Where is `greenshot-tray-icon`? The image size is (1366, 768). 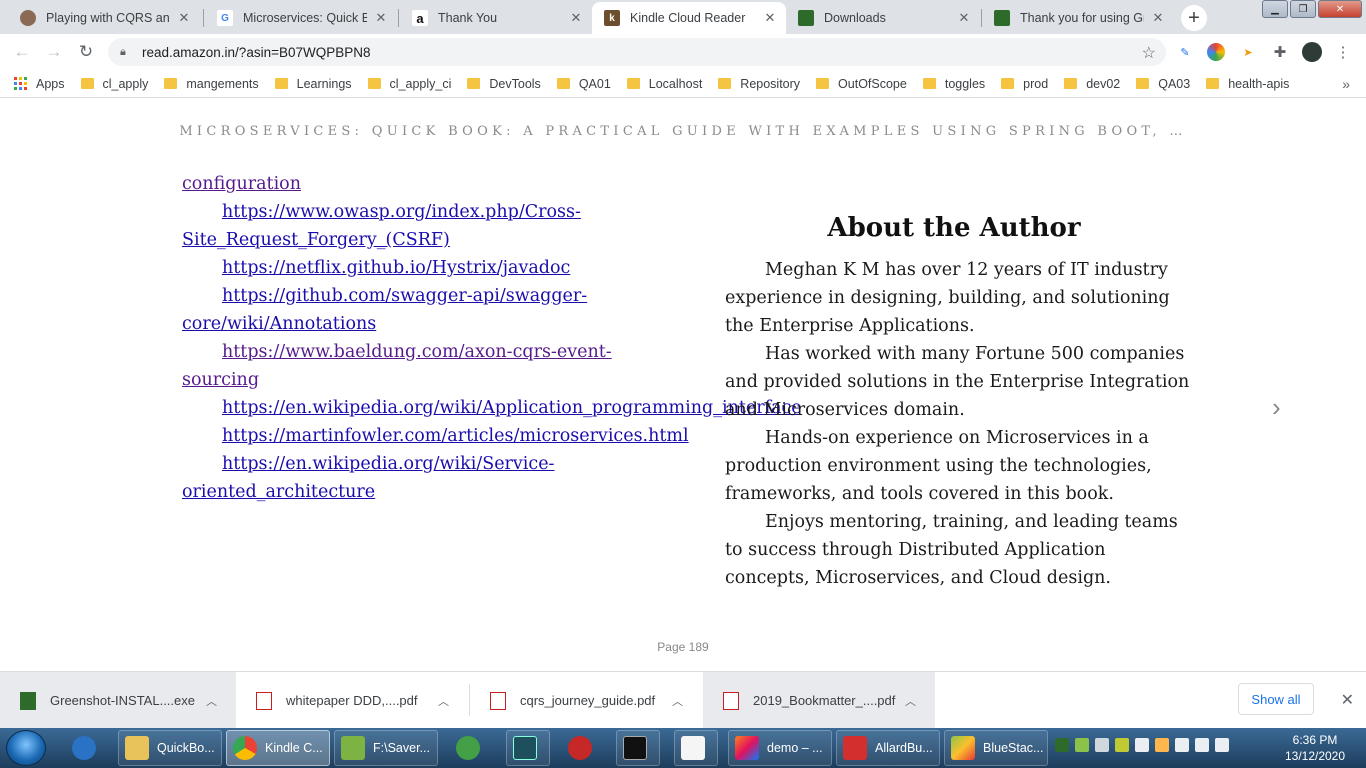 greenshot-tray-icon is located at coordinates (1062, 745).